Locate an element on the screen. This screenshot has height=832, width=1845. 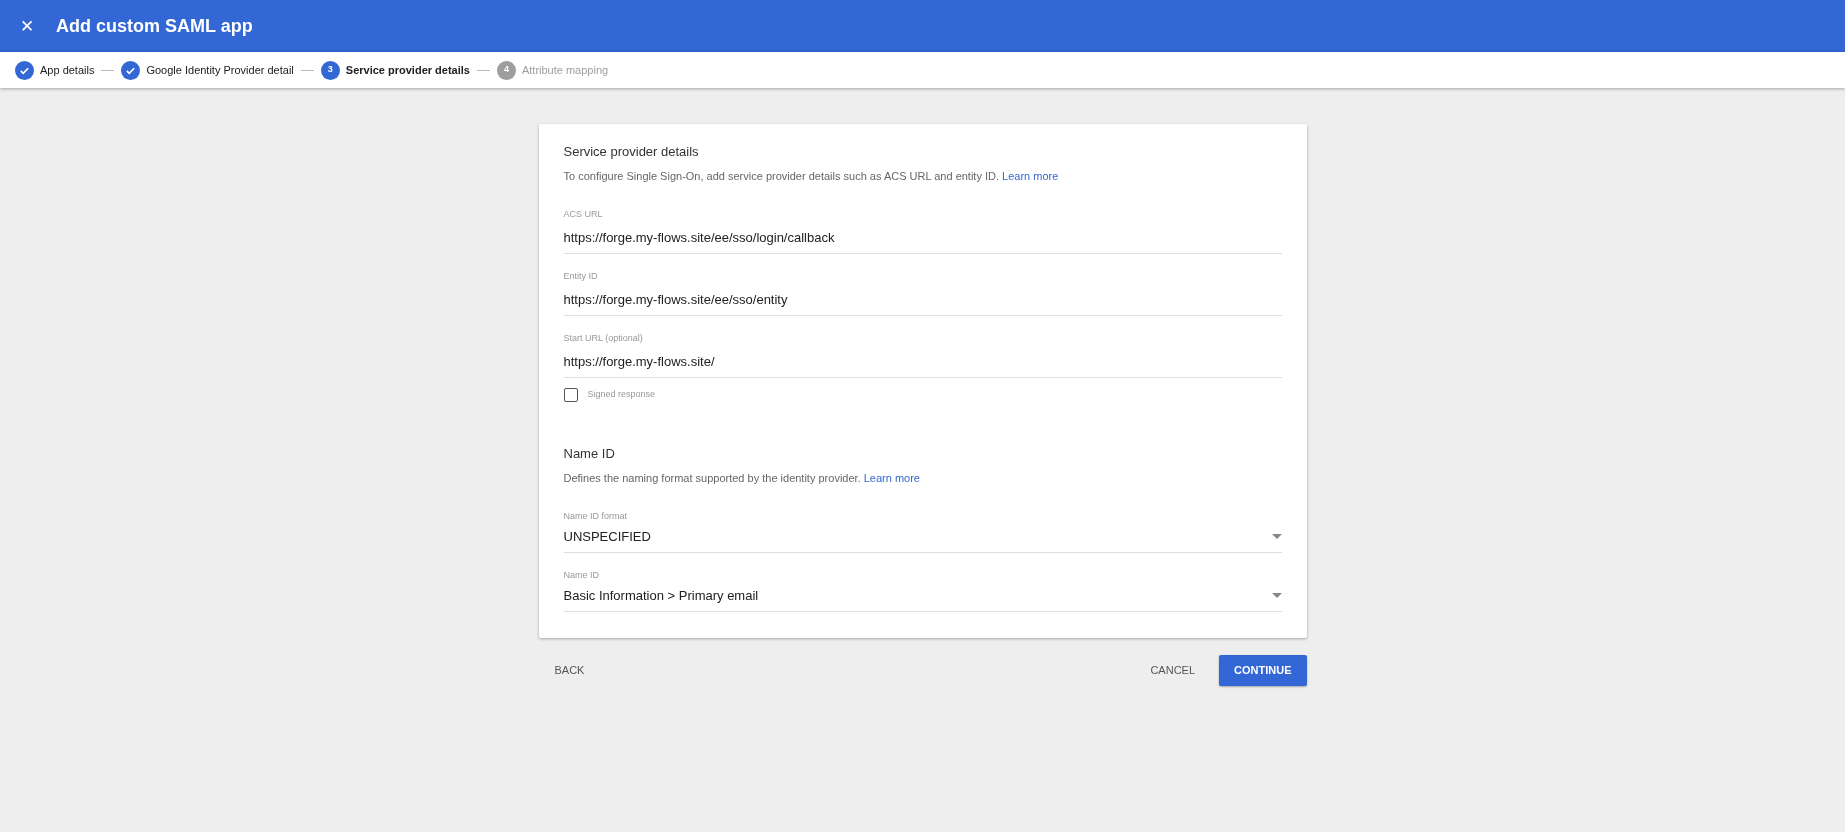
field-label: Entity ID is located at coordinates (581, 277).